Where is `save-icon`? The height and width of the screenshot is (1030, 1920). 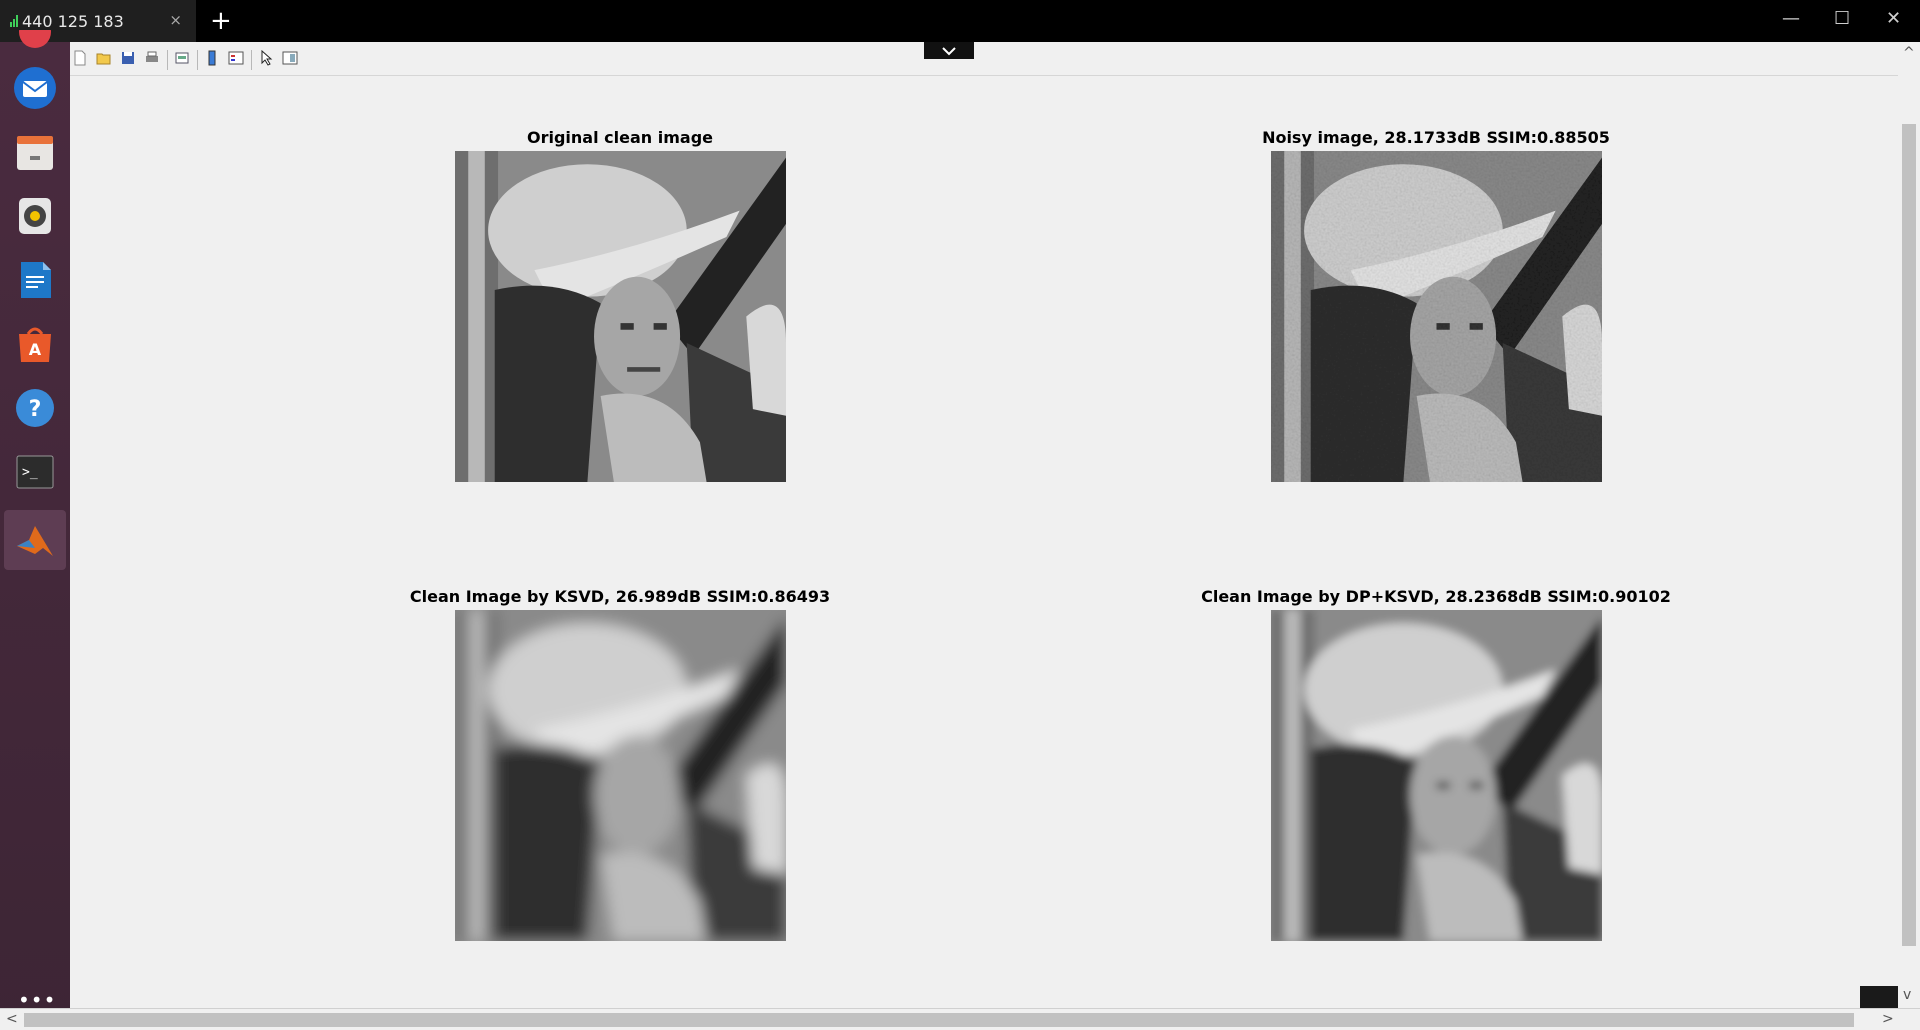 save-icon is located at coordinates (129, 59).